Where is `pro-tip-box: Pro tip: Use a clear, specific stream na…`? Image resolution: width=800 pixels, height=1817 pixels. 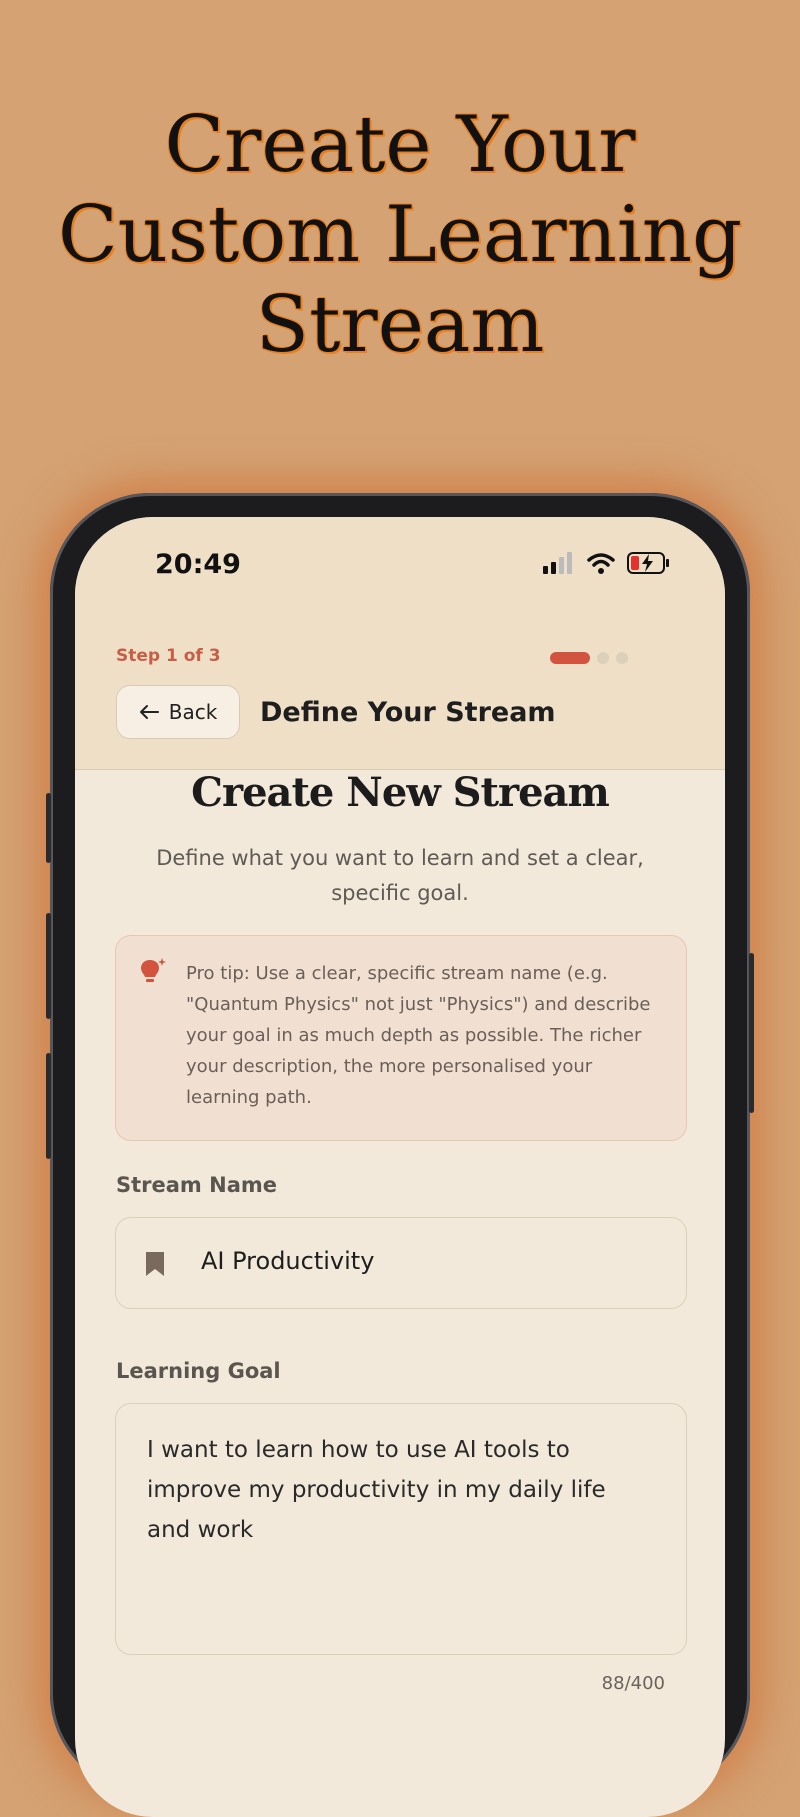 pro-tip-box: Pro tip: Use a clear, specific stream na… is located at coordinates (401, 1038).